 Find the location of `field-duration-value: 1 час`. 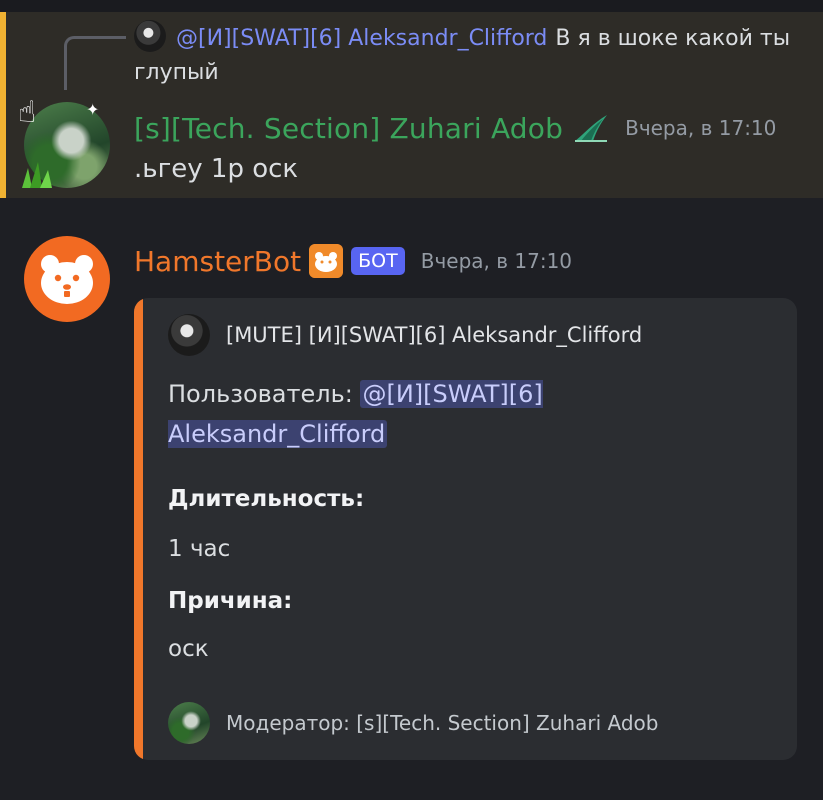

field-duration-value: 1 час is located at coordinates (199, 549).